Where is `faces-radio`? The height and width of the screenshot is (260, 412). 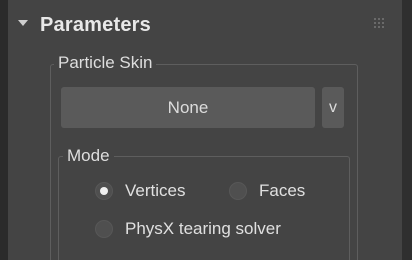
faces-radio is located at coordinates (238, 191).